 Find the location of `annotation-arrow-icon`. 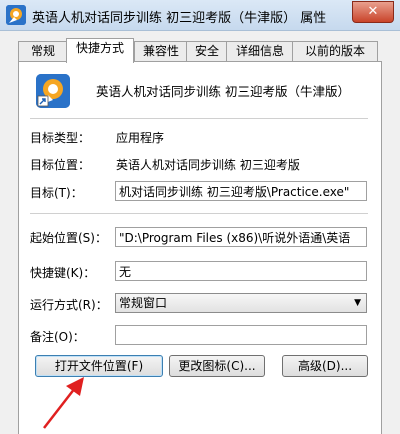

annotation-arrow-icon is located at coordinates (63, 403).